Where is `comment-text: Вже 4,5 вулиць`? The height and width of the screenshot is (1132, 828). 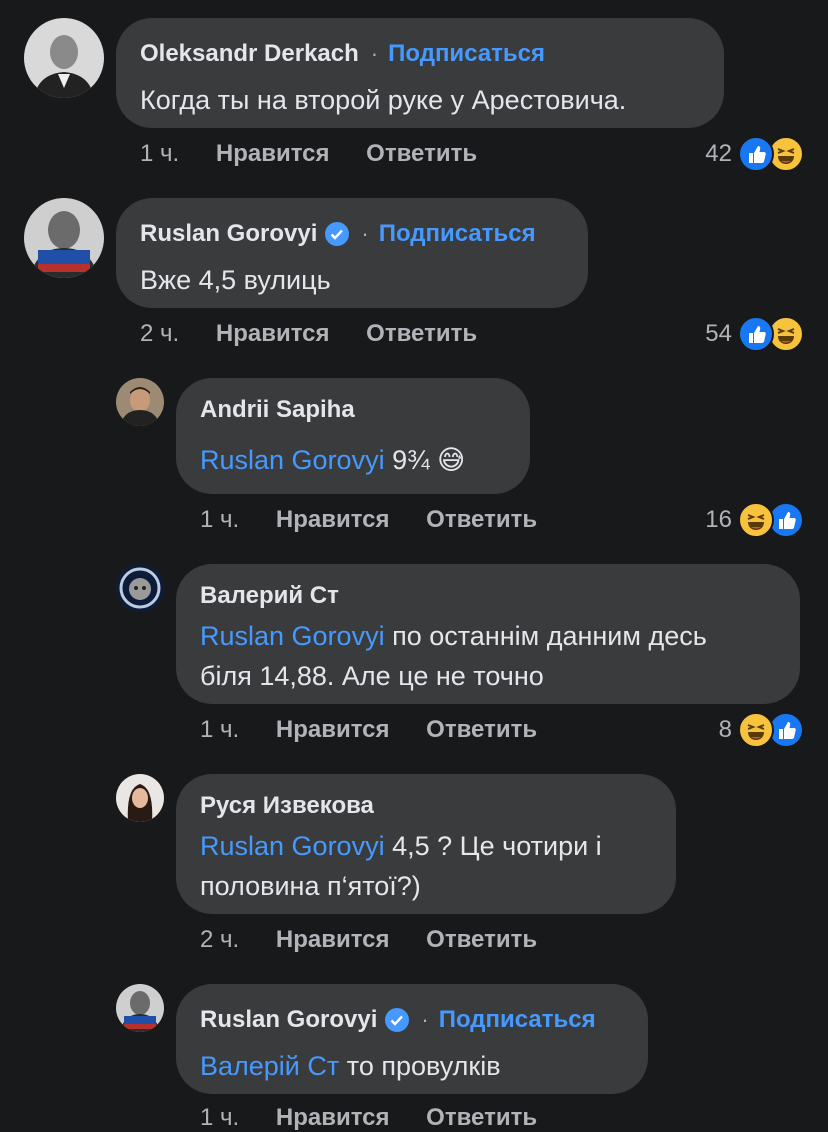
comment-text: Вже 4,5 вулиць is located at coordinates (235, 280).